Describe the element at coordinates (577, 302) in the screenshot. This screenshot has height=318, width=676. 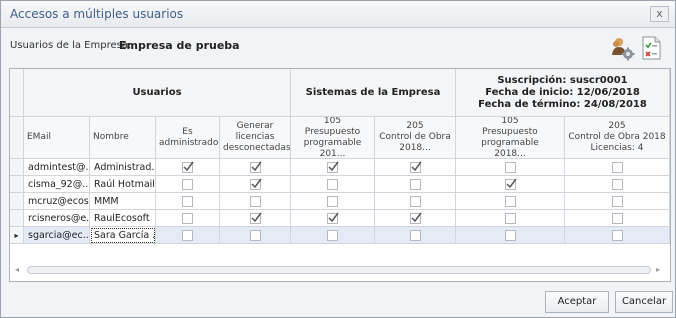
I see `accept-button: Aceptar` at that location.